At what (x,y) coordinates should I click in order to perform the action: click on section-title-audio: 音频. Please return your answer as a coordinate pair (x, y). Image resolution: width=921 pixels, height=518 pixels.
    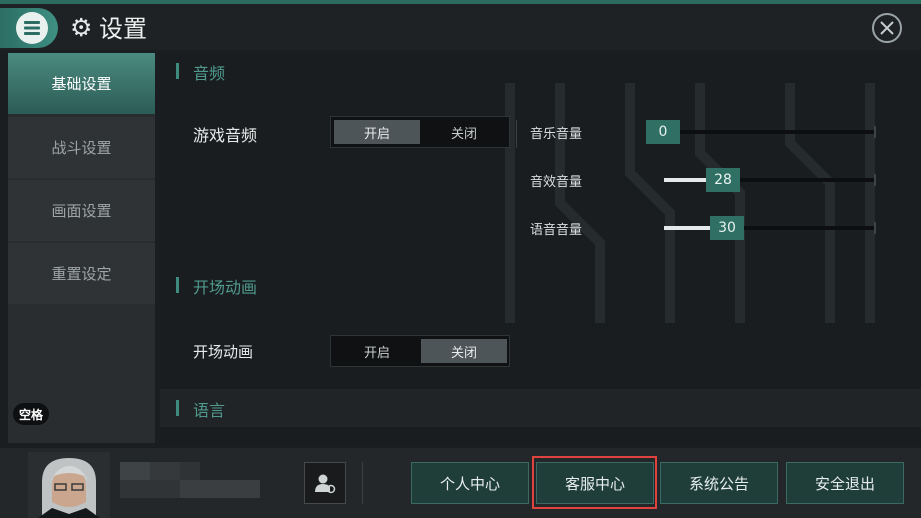
    Looking at the image, I should click on (209, 73).